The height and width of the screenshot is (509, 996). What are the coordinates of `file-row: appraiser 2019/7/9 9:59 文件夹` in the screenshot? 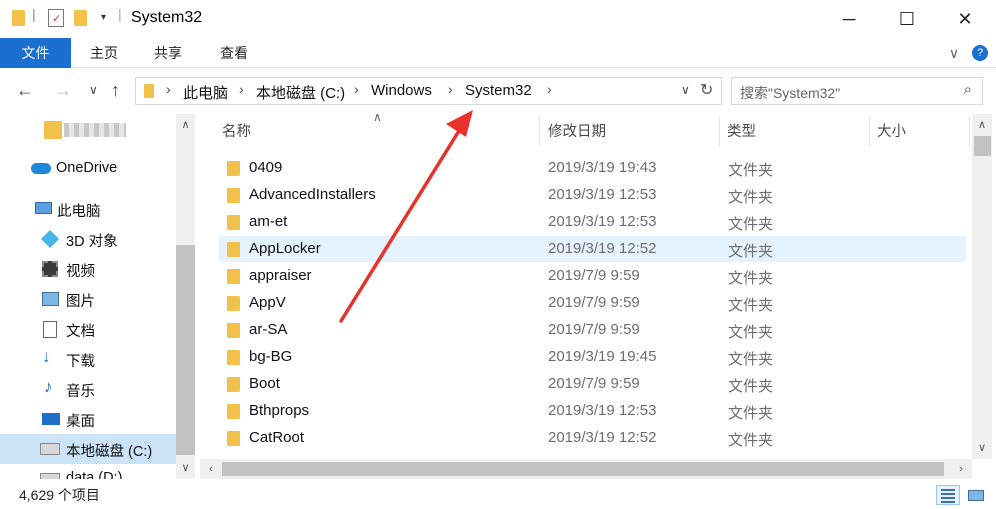 It's located at (592, 276).